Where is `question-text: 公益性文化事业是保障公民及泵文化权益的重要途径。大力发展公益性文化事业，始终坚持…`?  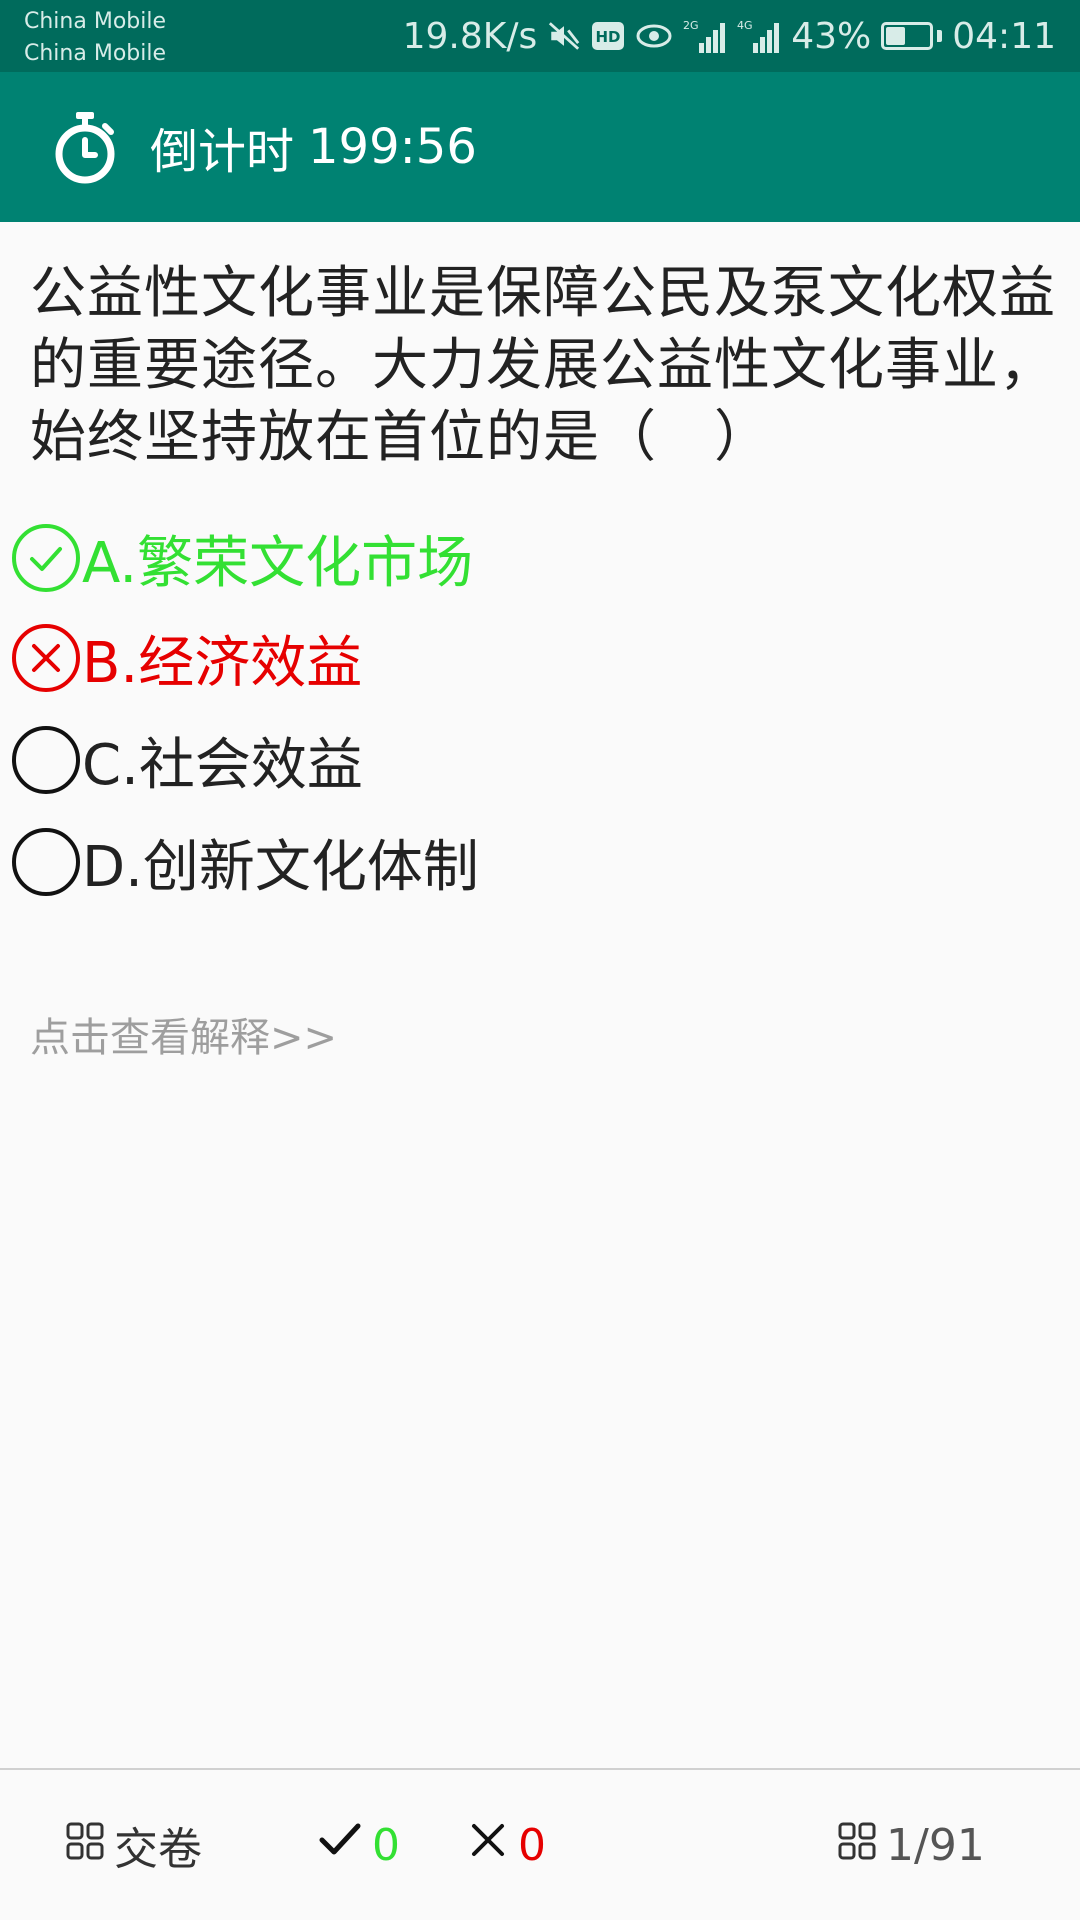 question-text: 公益性文化事业是保障公民及泵文化权益的重要途径。大力发展公益性文化事业，始终坚持… is located at coordinates (543, 365).